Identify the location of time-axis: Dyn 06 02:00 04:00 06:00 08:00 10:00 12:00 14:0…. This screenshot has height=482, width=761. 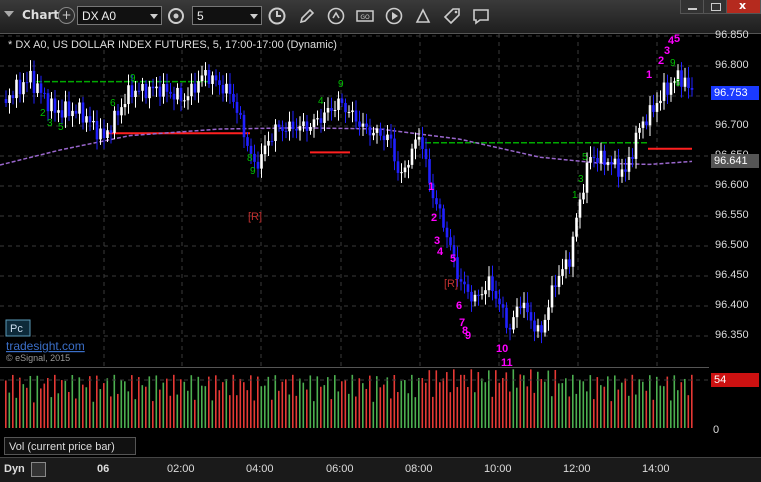
(380, 469).